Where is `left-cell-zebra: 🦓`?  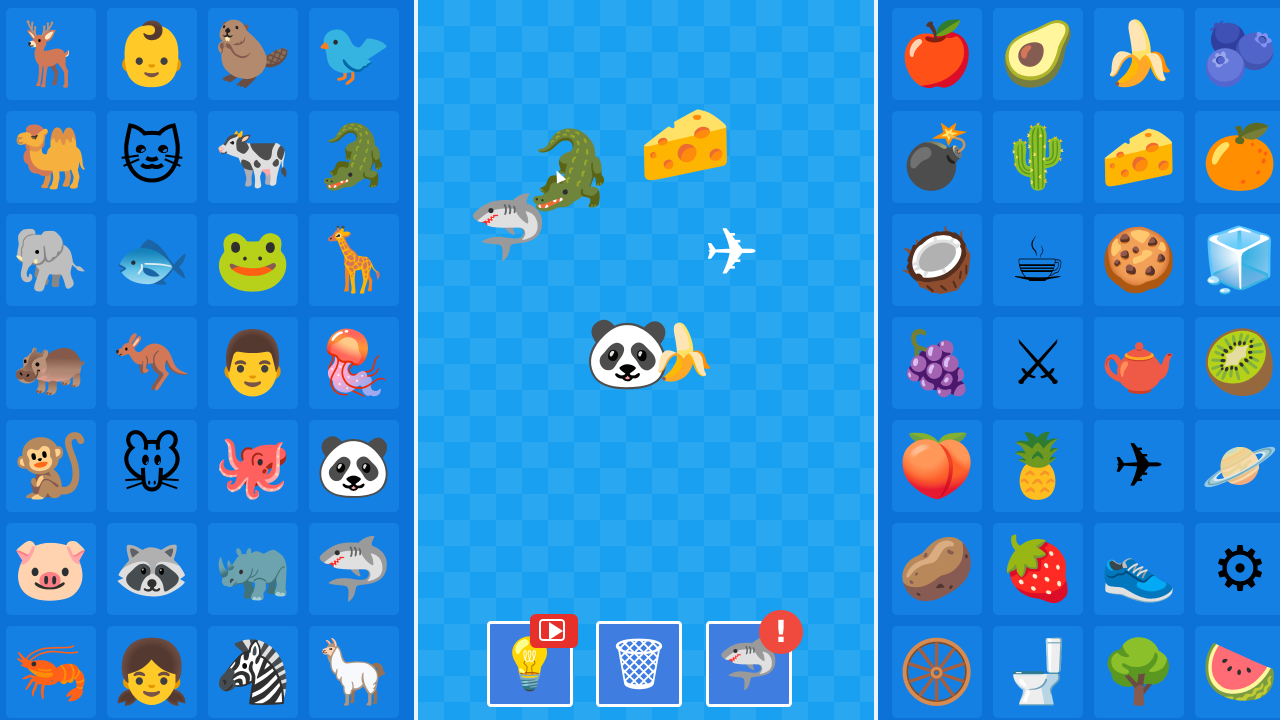 left-cell-zebra: 🦓 is located at coordinates (253, 672).